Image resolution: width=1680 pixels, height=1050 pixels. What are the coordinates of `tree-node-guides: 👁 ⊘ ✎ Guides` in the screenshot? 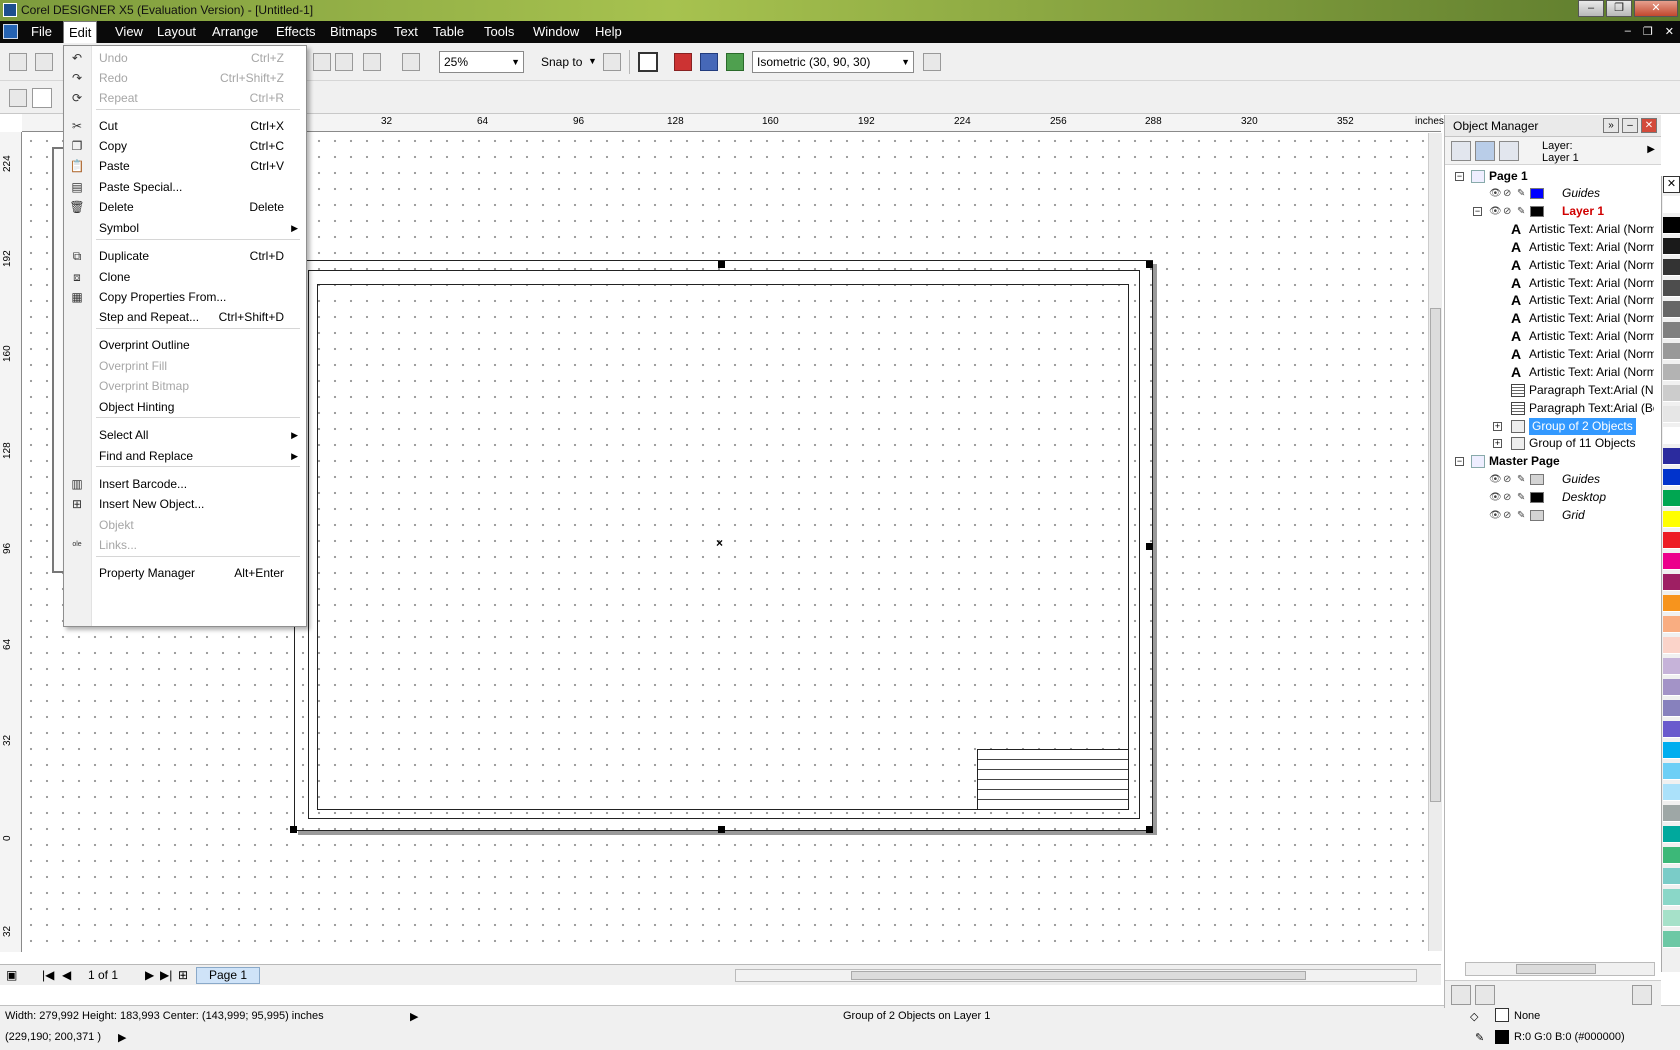 It's located at (1551, 193).